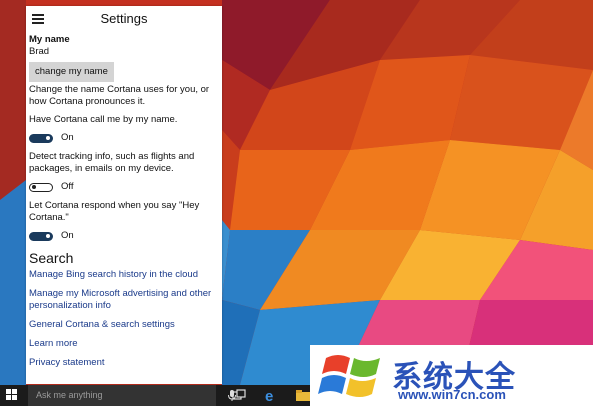 This screenshot has width=593, height=406. I want to click on setting-call-by-name-label: Have Cortana call me by my name., so click(103, 119).